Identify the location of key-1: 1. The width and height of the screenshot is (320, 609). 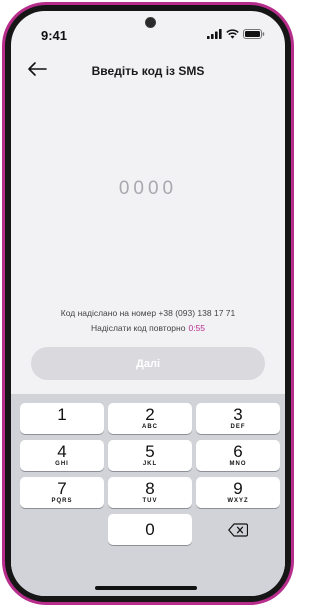
(62, 418).